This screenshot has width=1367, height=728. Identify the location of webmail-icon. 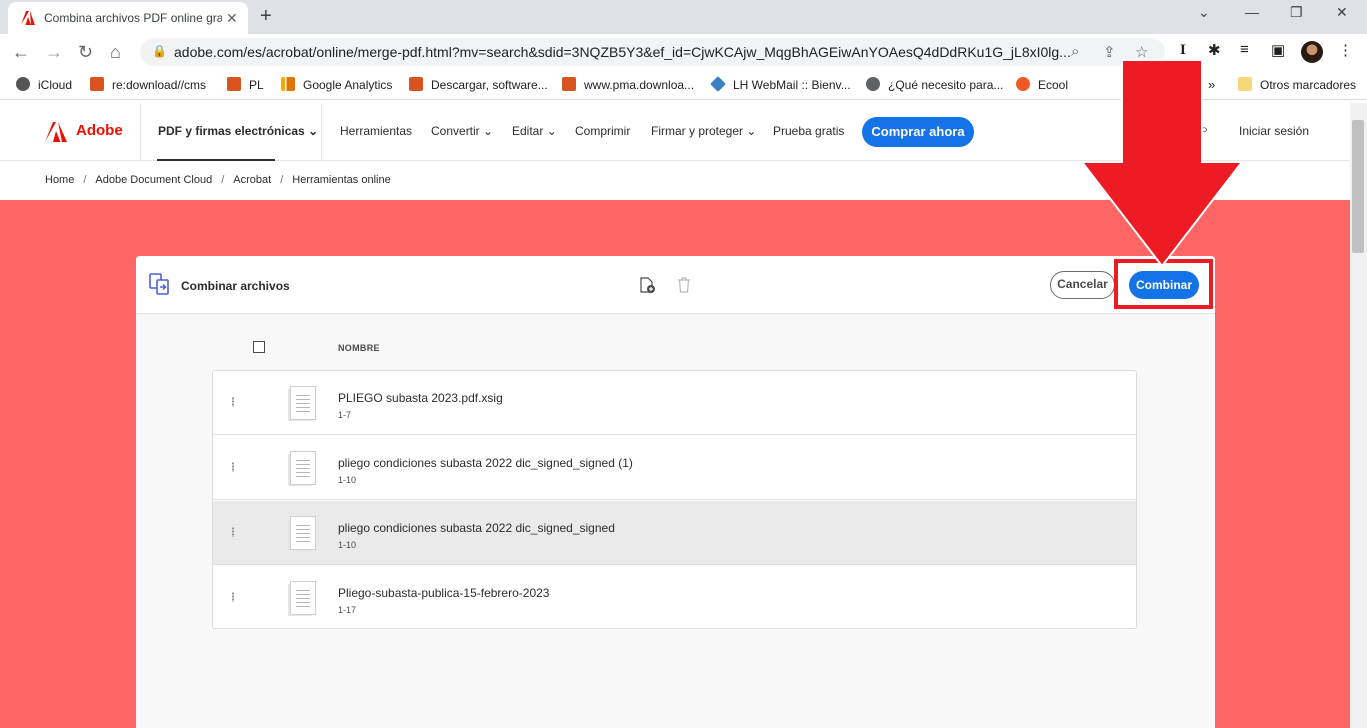
(718, 84).